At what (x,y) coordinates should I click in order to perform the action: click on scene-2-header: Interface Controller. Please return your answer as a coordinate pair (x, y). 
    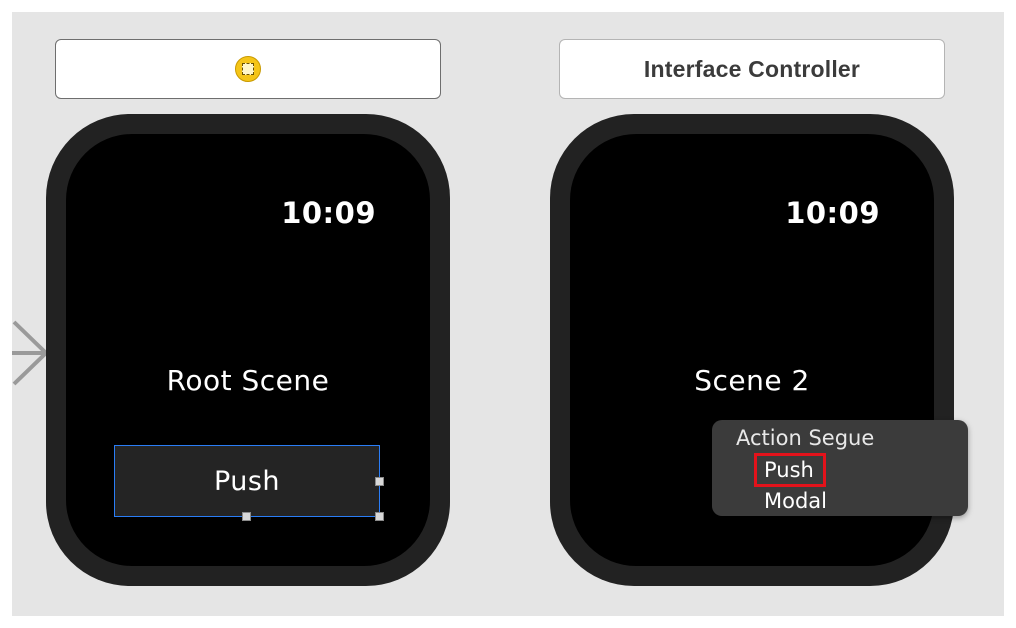
    Looking at the image, I should click on (752, 69).